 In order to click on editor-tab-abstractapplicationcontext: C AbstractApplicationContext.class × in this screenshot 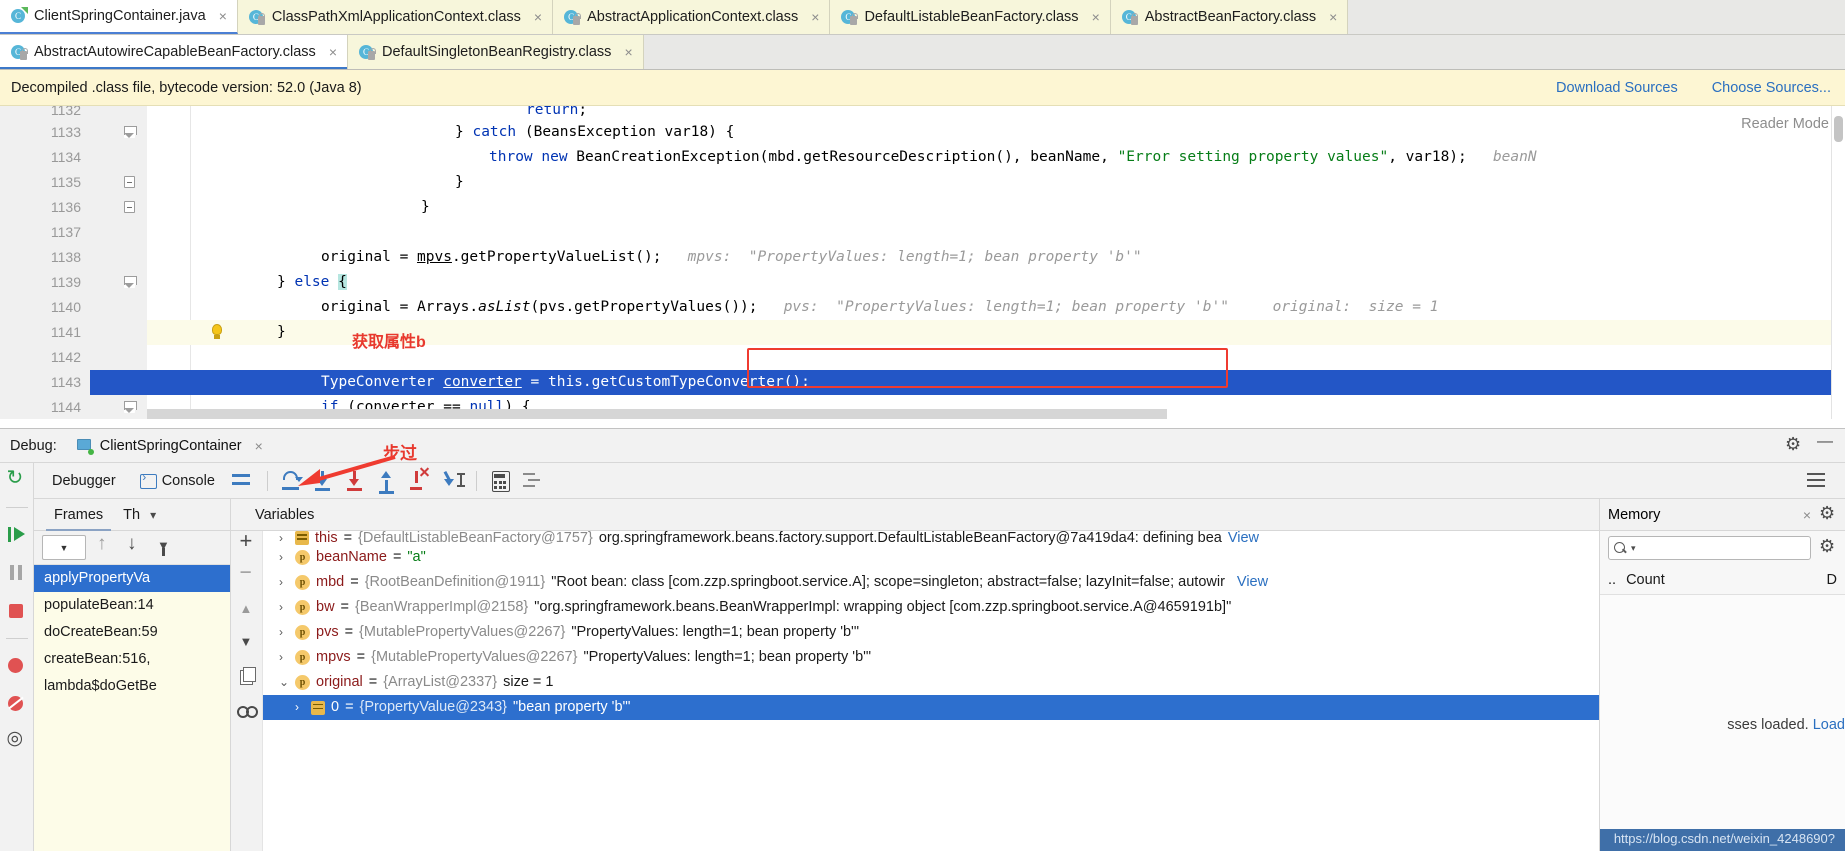, I will do `click(692, 17)`.